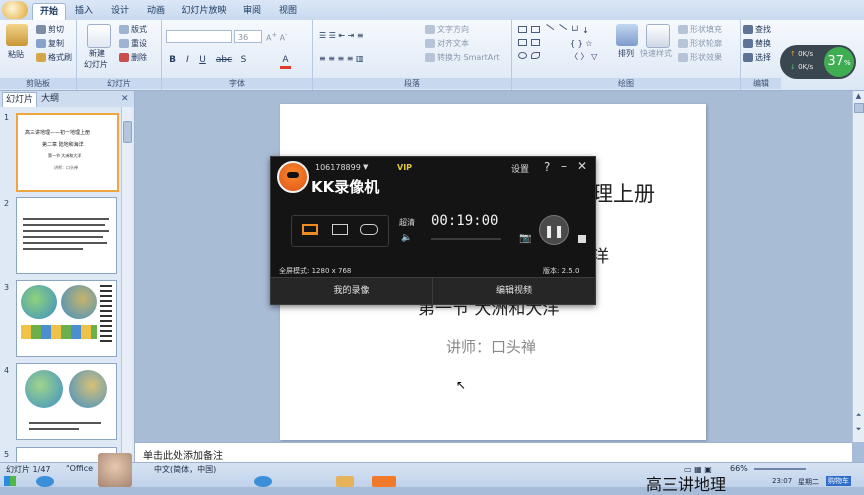 The height and width of the screenshot is (495, 864). I want to click on scroll-up-icon: ▲, so click(858, 96).